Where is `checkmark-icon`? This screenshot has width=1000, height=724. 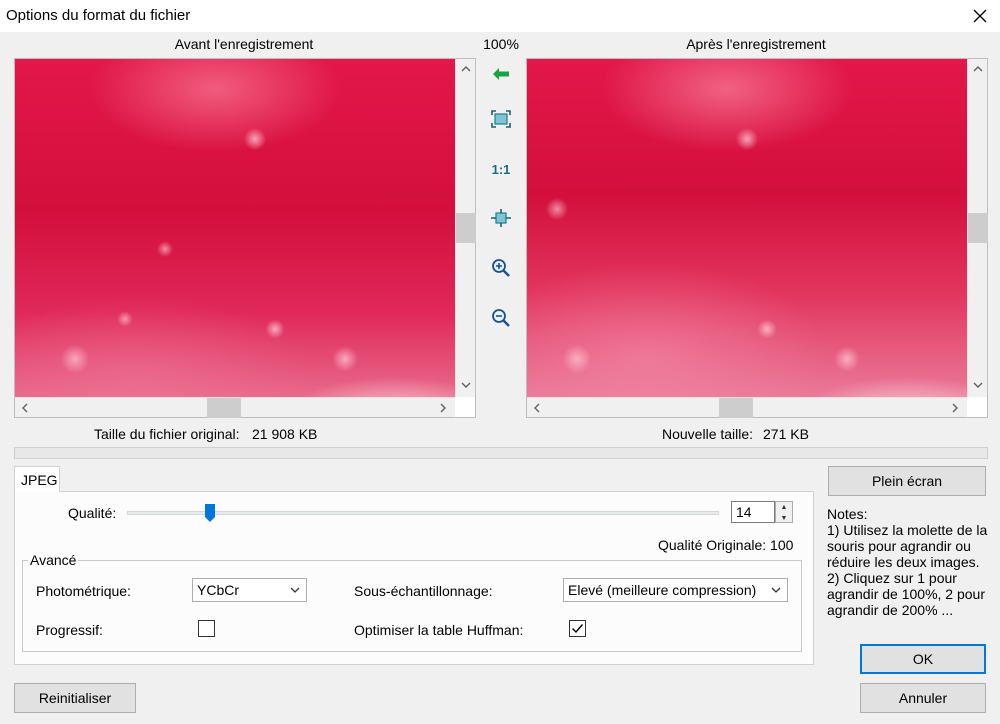
checkmark-icon is located at coordinates (578, 629).